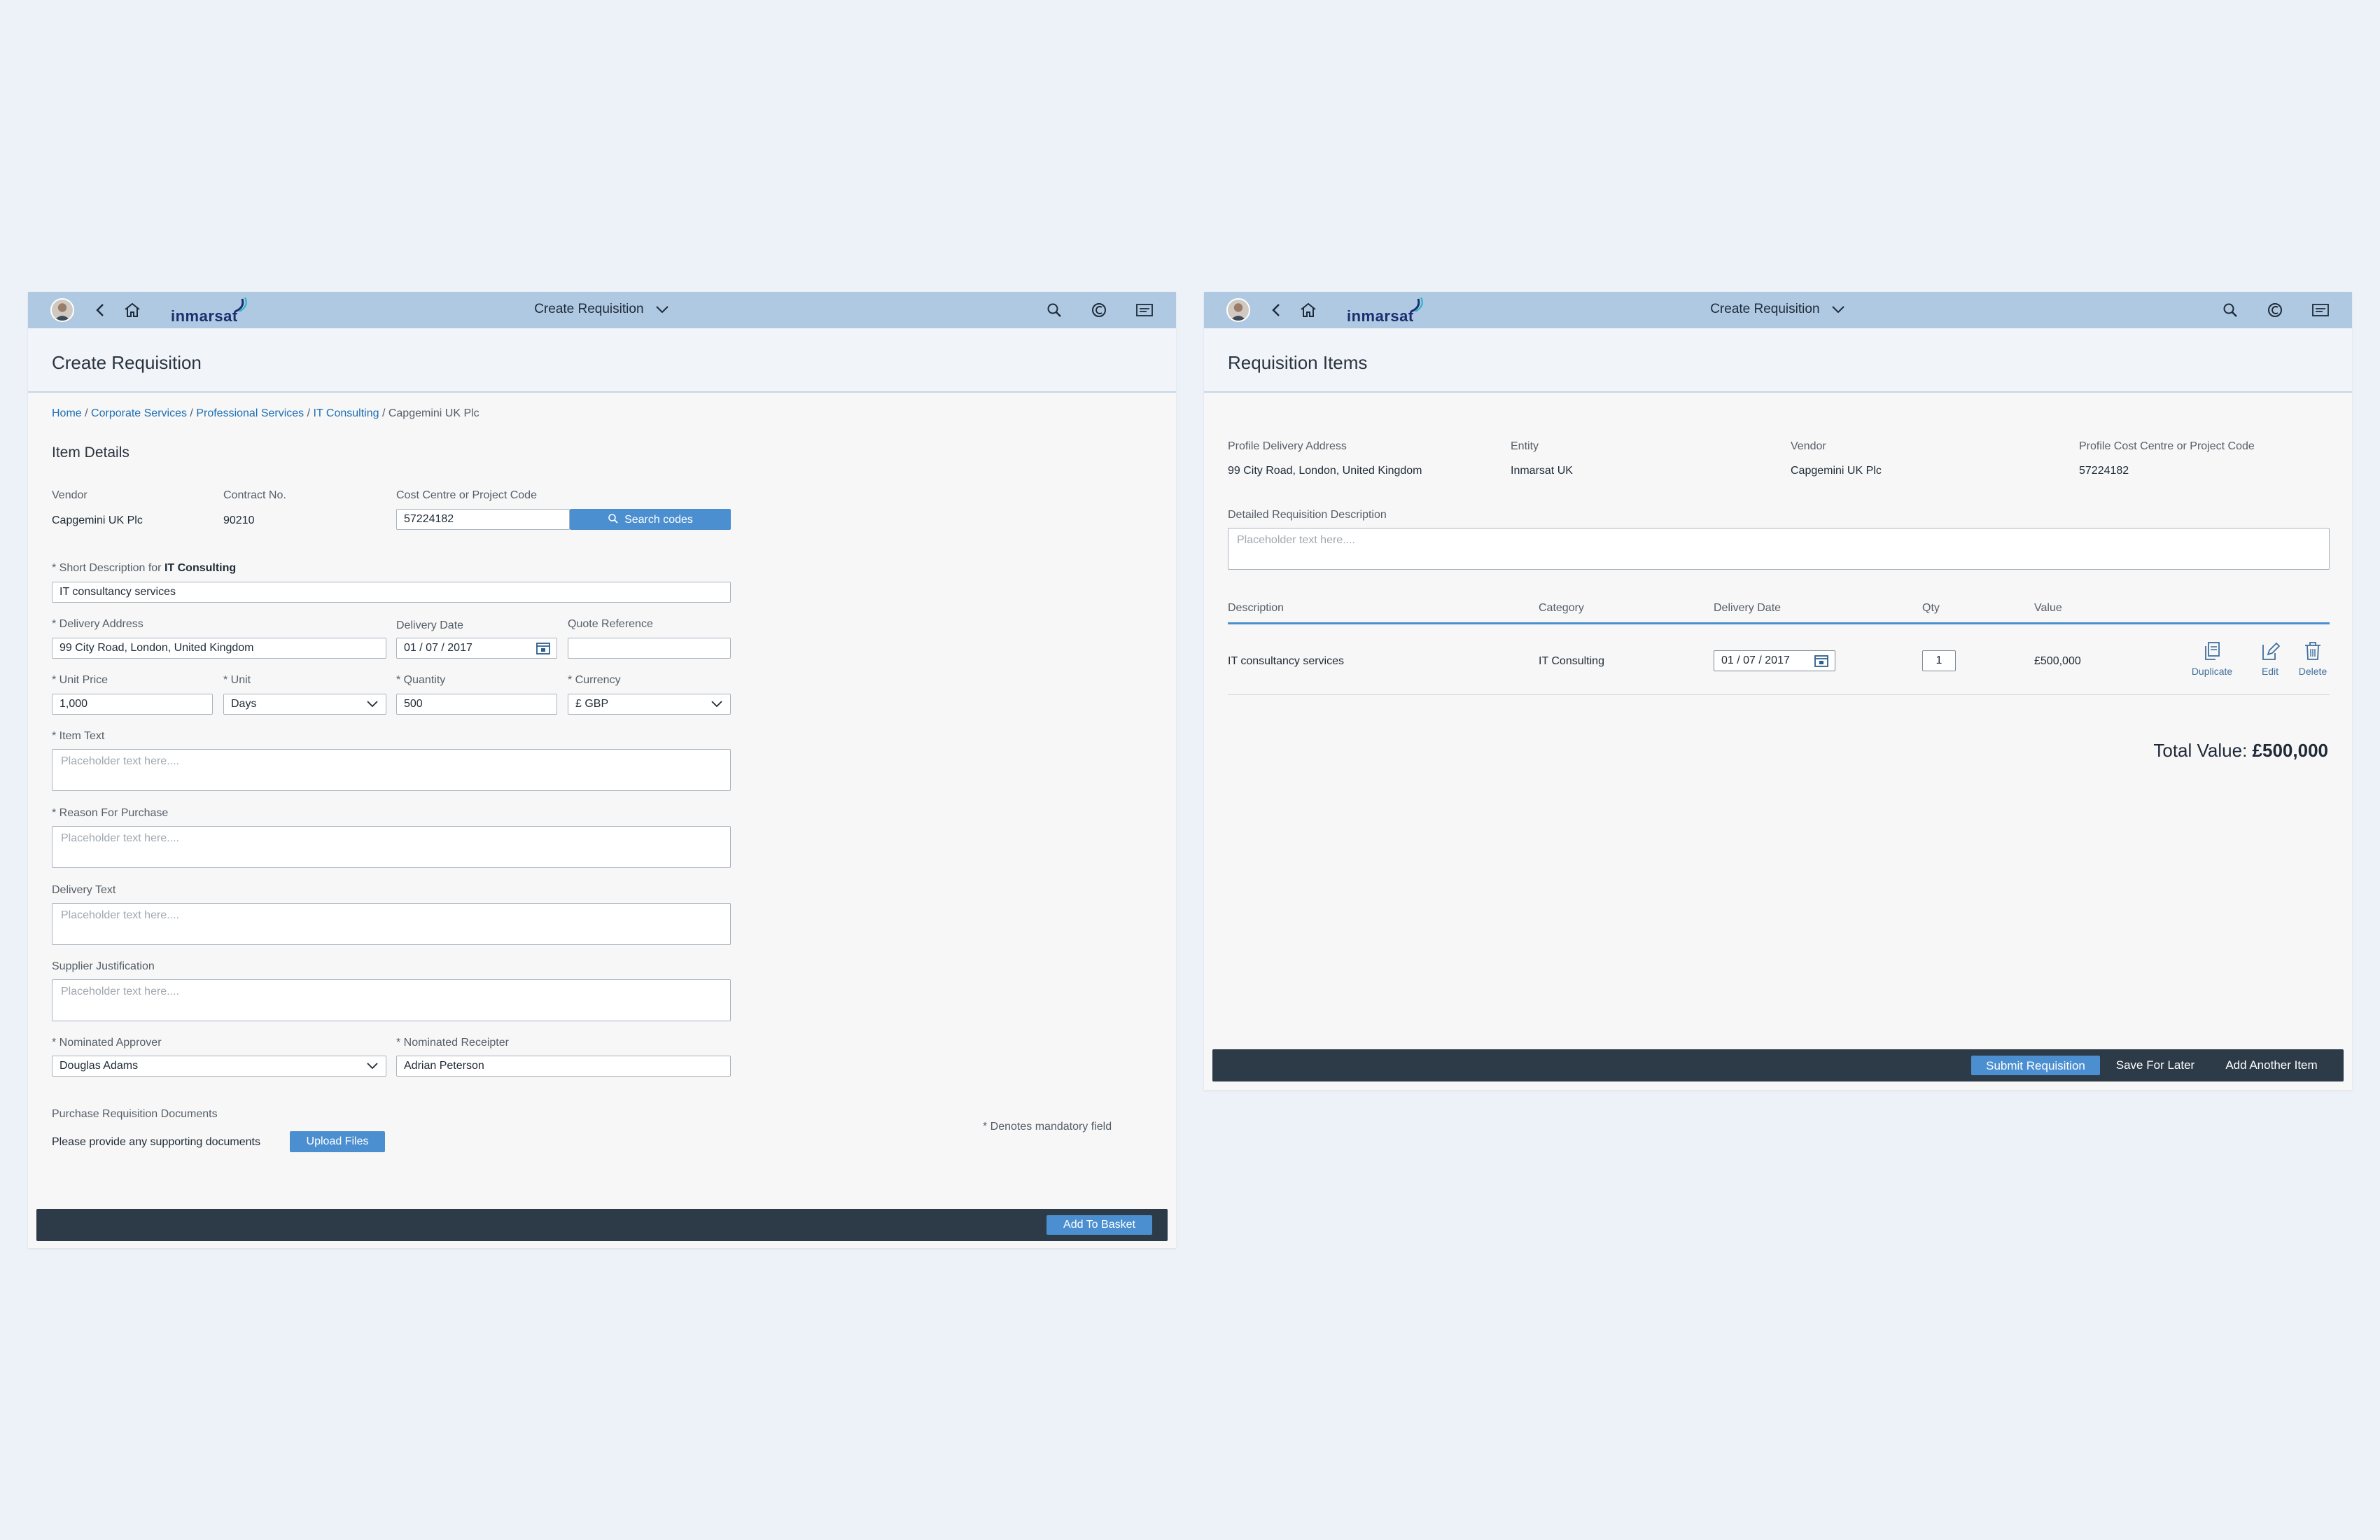 The width and height of the screenshot is (2380, 1540). What do you see at coordinates (2290, 750) in the screenshot?
I see `total-amount: £500,000` at bounding box center [2290, 750].